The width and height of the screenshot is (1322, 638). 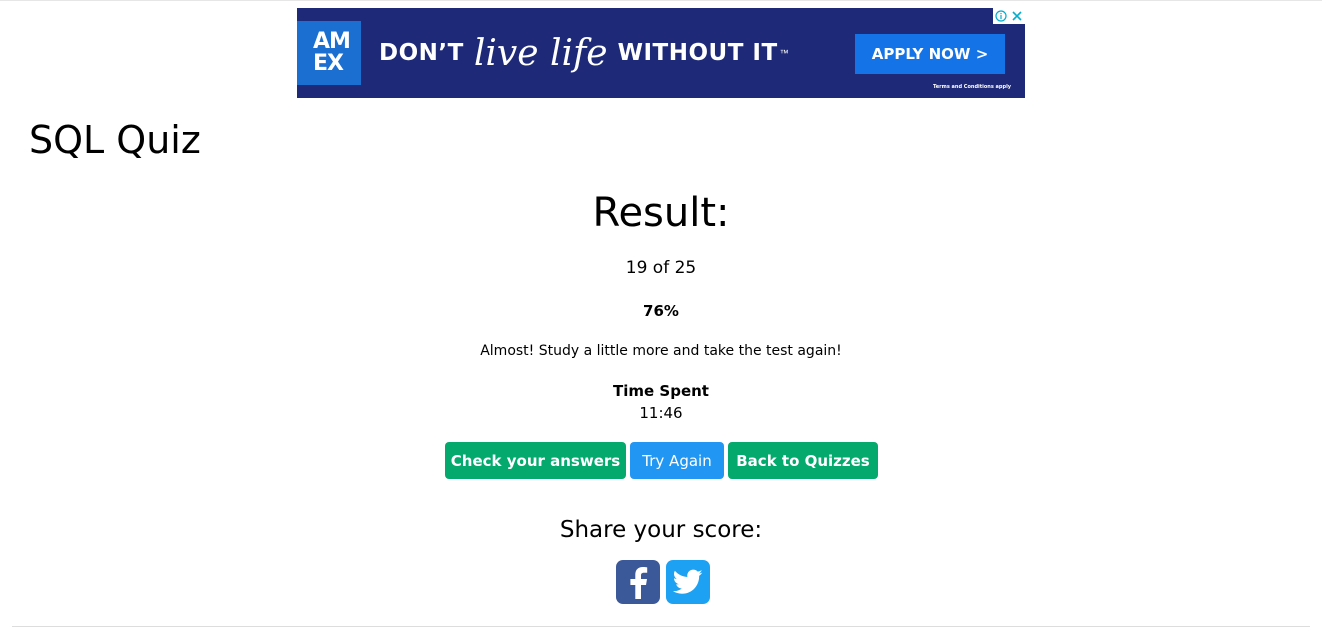 What do you see at coordinates (661, 391) in the screenshot?
I see `time-spent-label: Time Spent` at bounding box center [661, 391].